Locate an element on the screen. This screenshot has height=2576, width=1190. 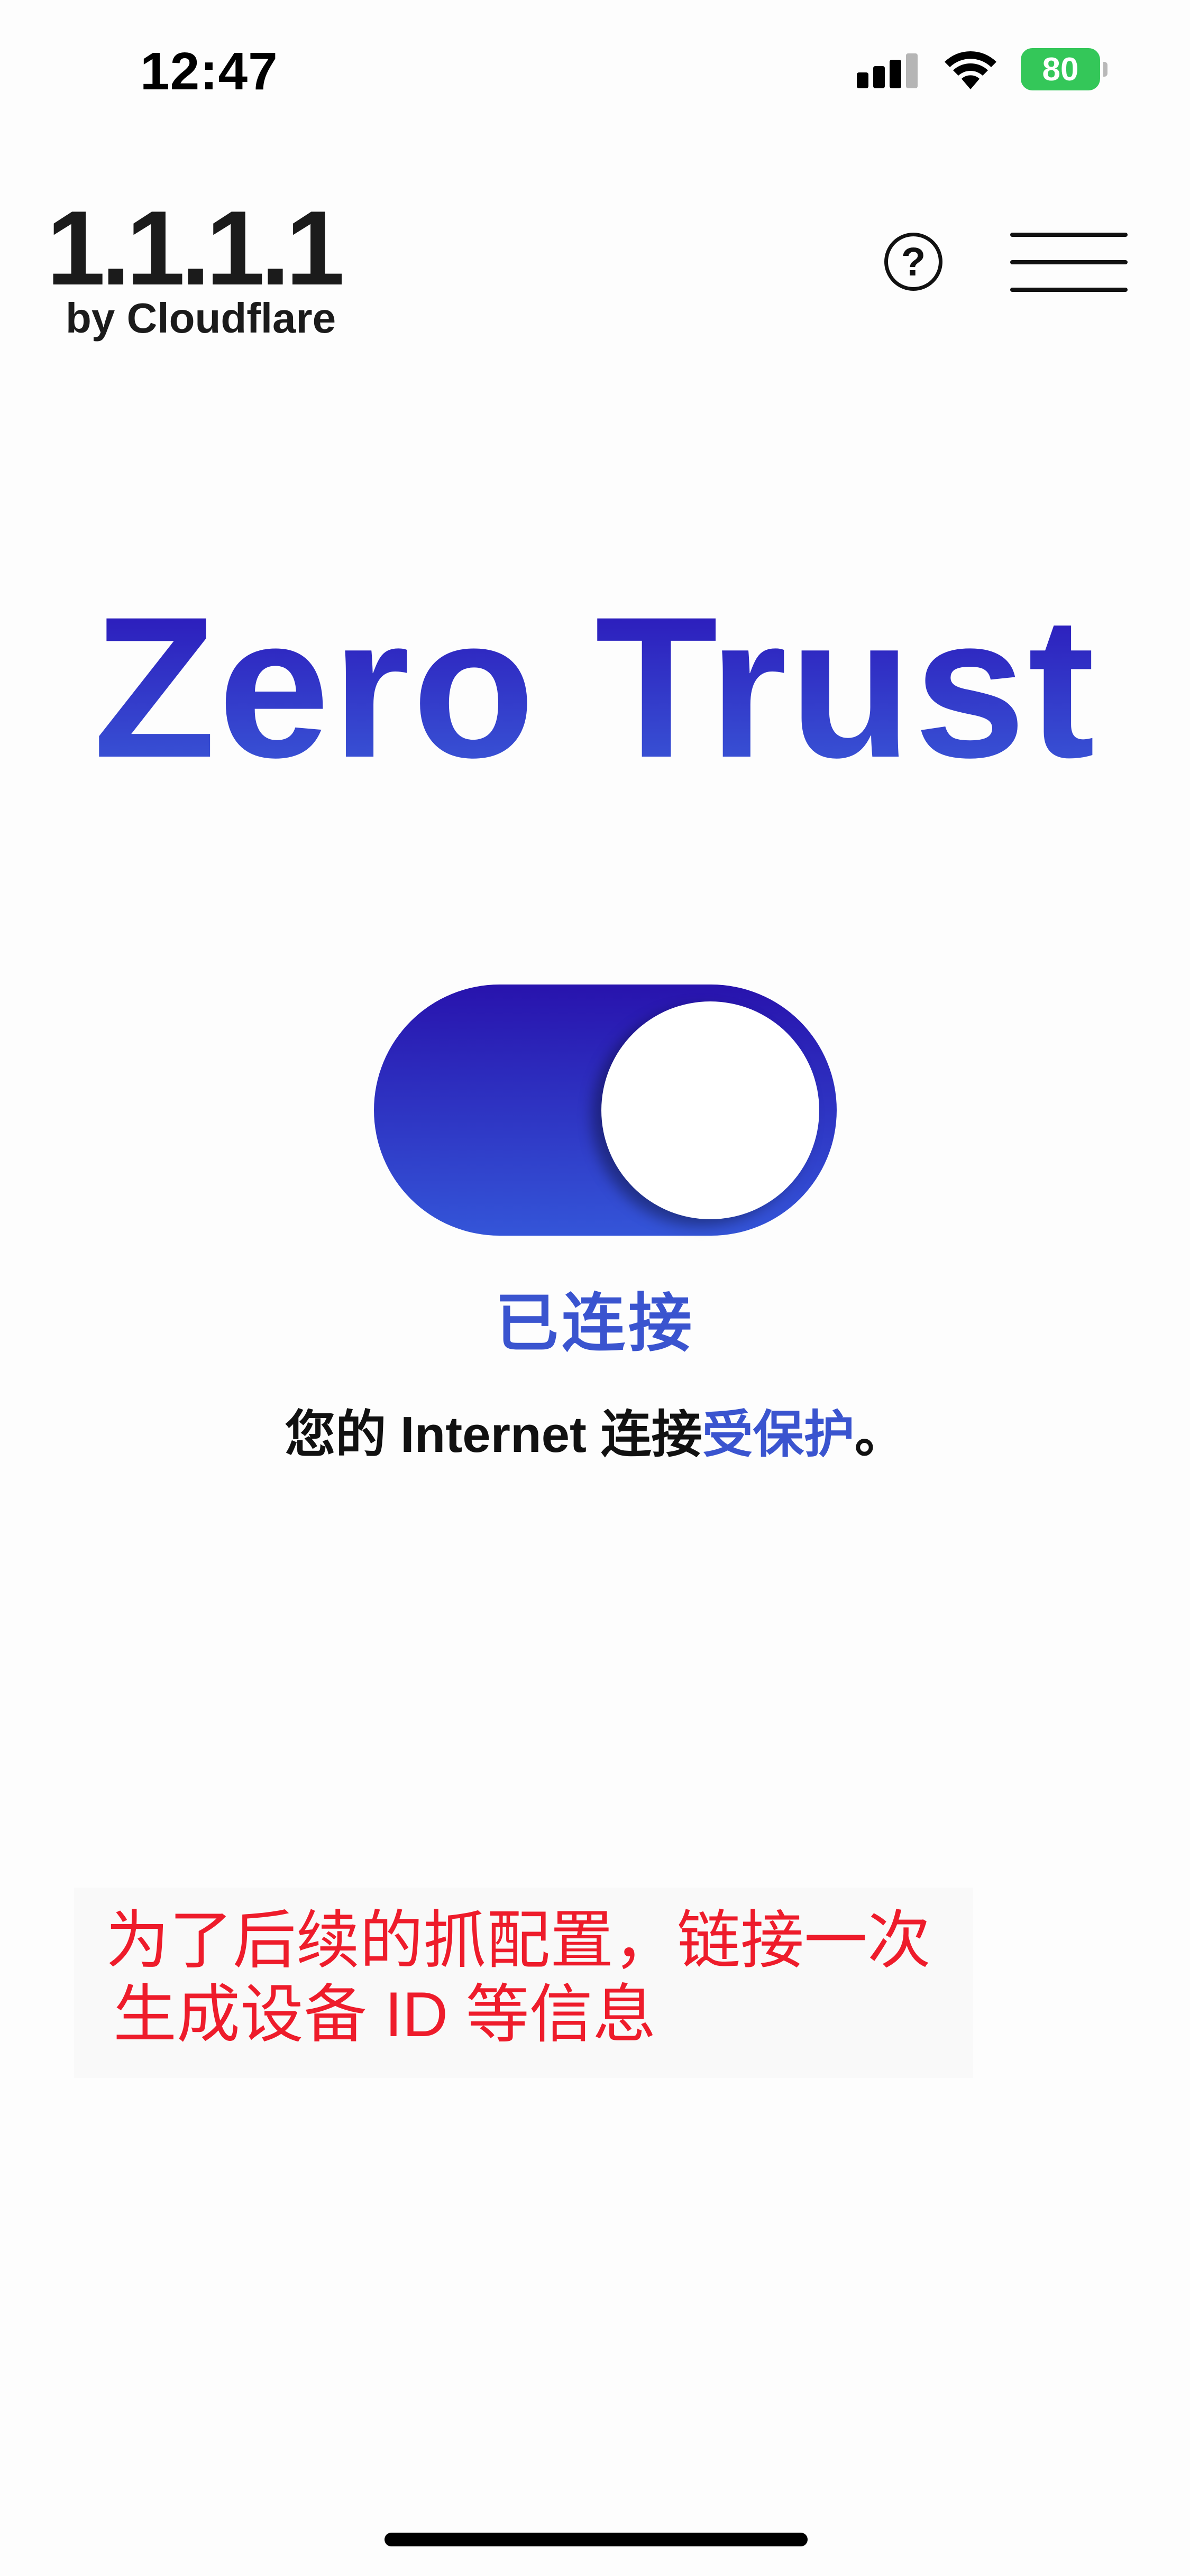
status-time: 12:47 is located at coordinates (209, 71).